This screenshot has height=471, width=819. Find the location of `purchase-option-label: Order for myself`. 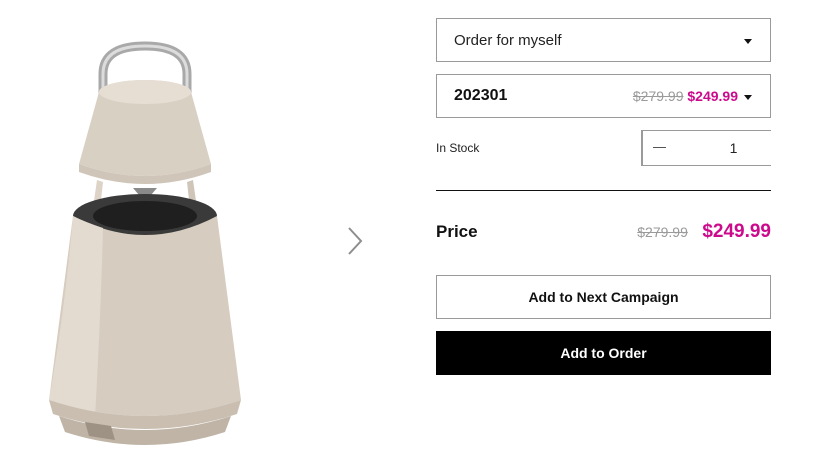

purchase-option-label: Order for myself is located at coordinates (508, 40).